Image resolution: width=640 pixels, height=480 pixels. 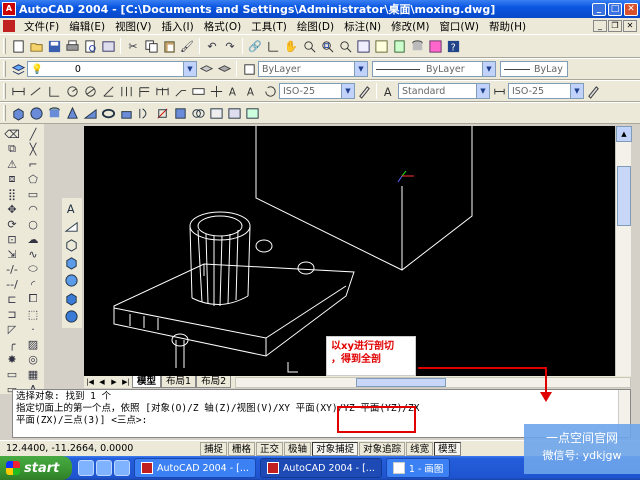 What do you see at coordinates (133, 26) in the screenshot?
I see `menu-view: 视图(V)` at bounding box center [133, 26].